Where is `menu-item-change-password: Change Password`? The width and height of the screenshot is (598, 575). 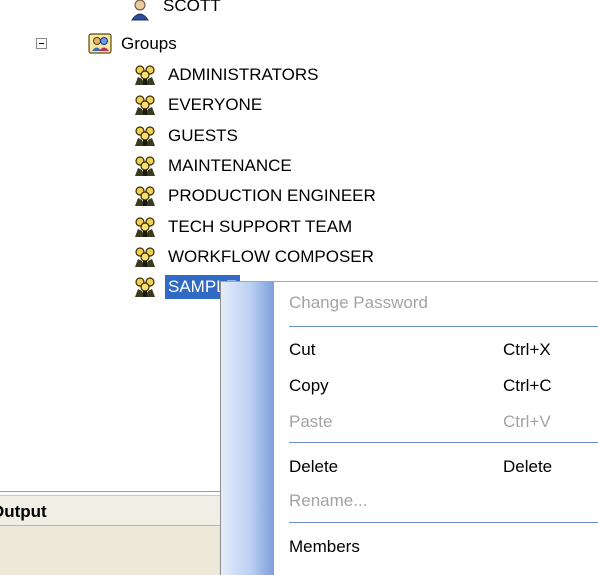
menu-item-change-password: Change Password is located at coordinates (436, 303).